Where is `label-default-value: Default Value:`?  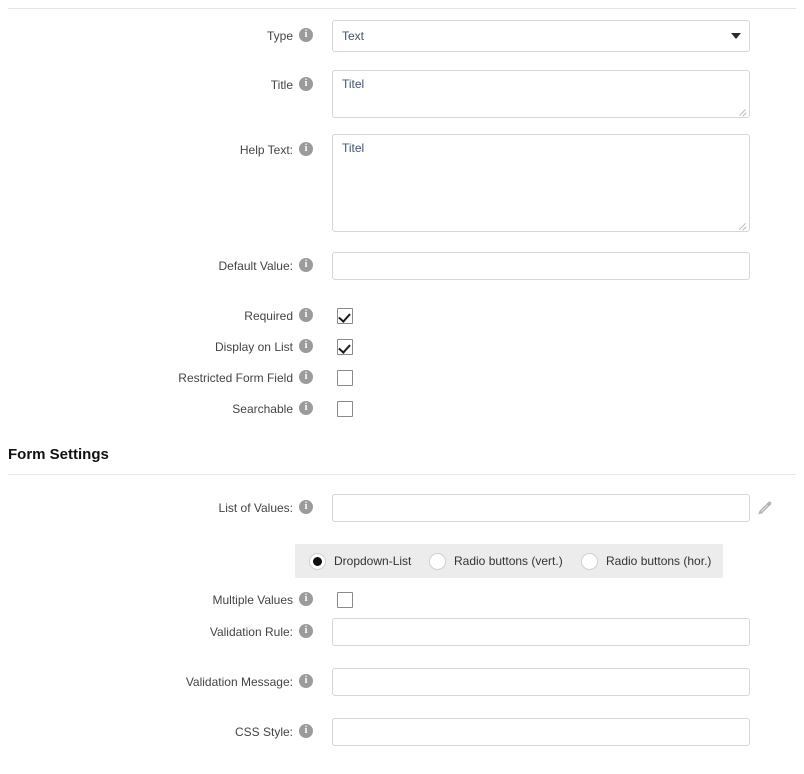
label-default-value: Default Value: is located at coordinates (256, 266).